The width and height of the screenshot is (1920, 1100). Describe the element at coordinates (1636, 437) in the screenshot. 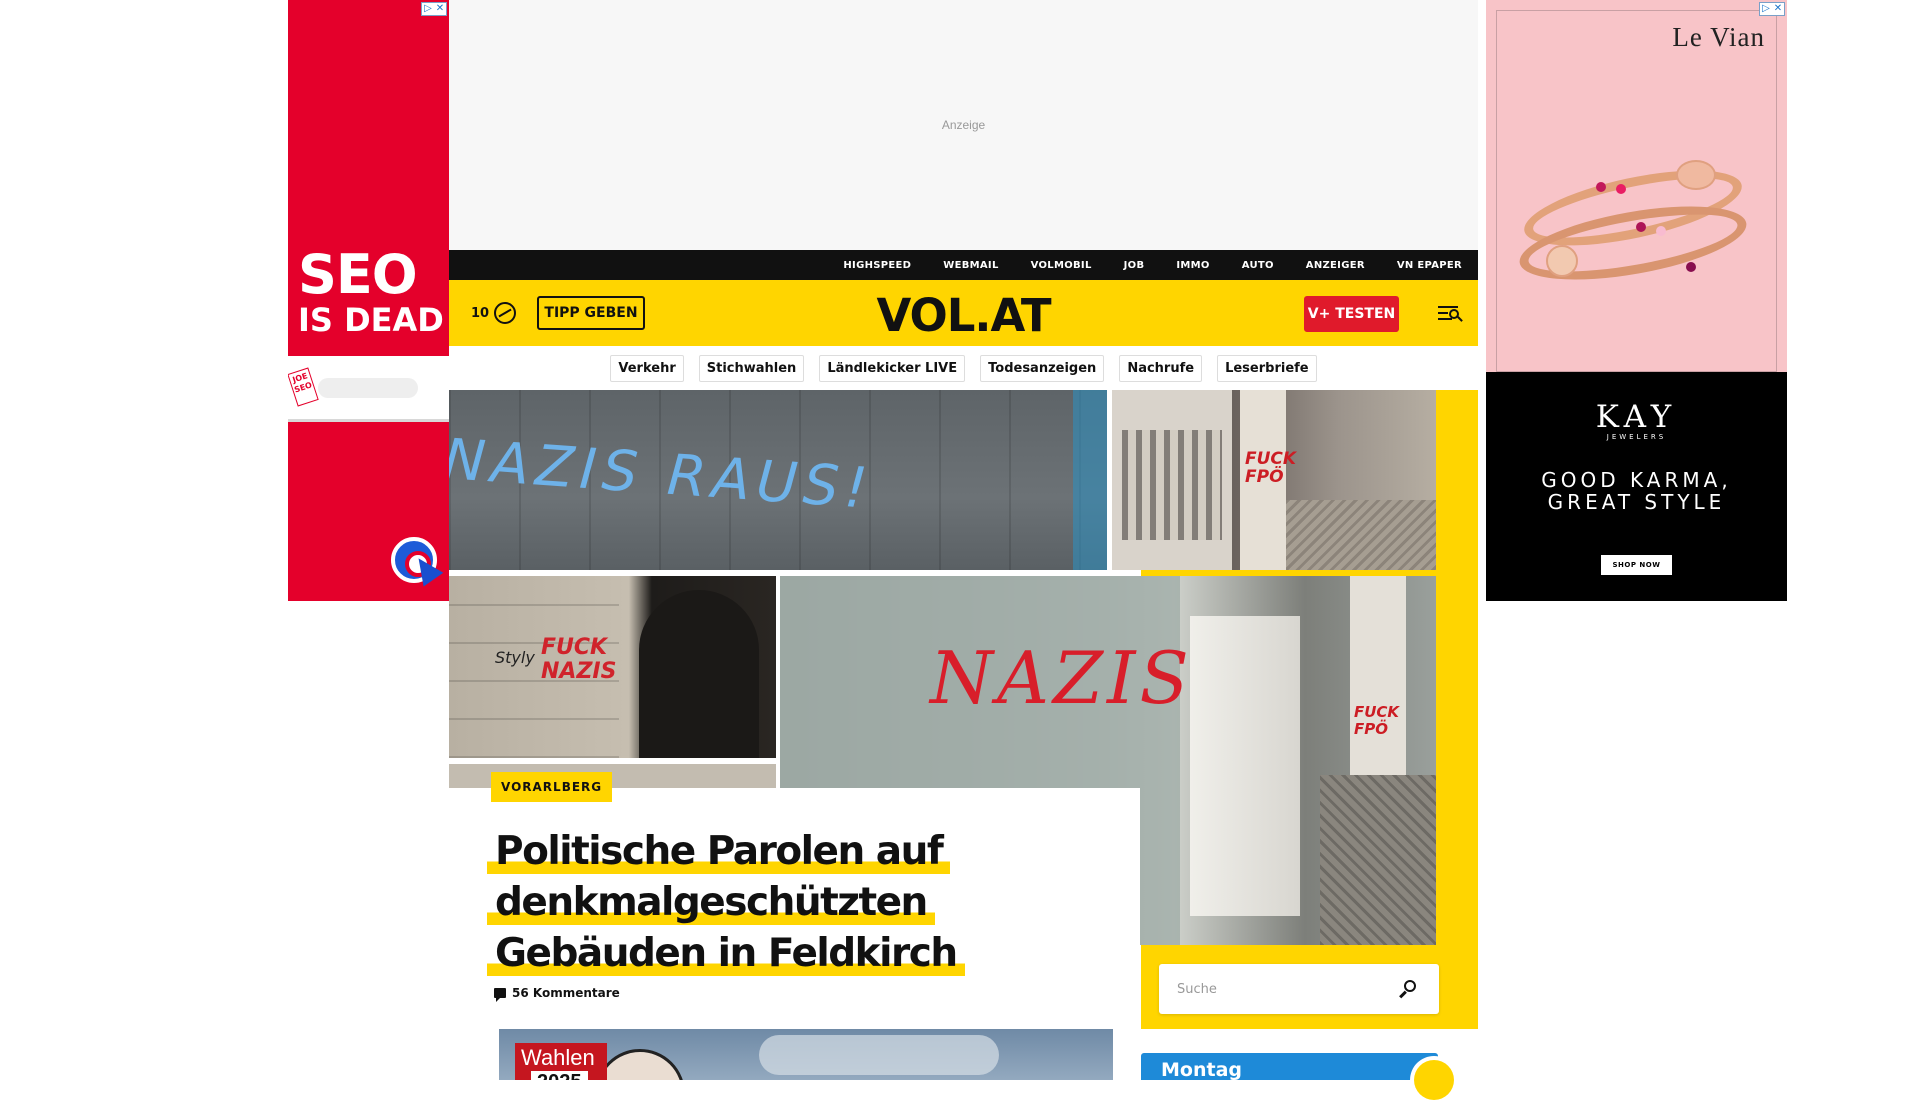

I see `kay-jewelers-label: JEWELERS` at that location.